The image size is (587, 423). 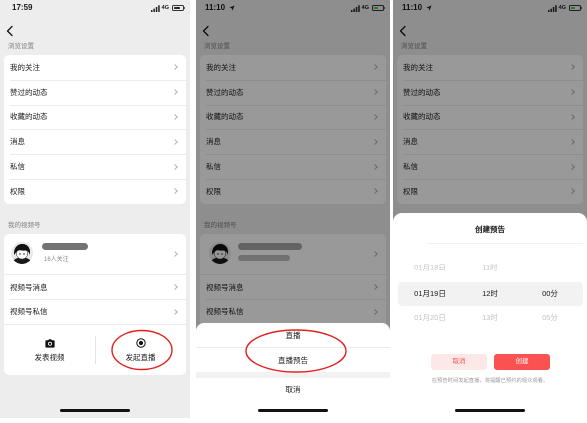 I want to click on menu-item-label: 赞过的动态, so click(x=29, y=92).